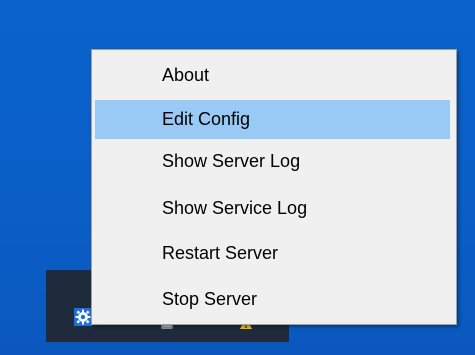 Image resolution: width=475 pixels, height=355 pixels. I want to click on gear-icon, so click(83, 317).